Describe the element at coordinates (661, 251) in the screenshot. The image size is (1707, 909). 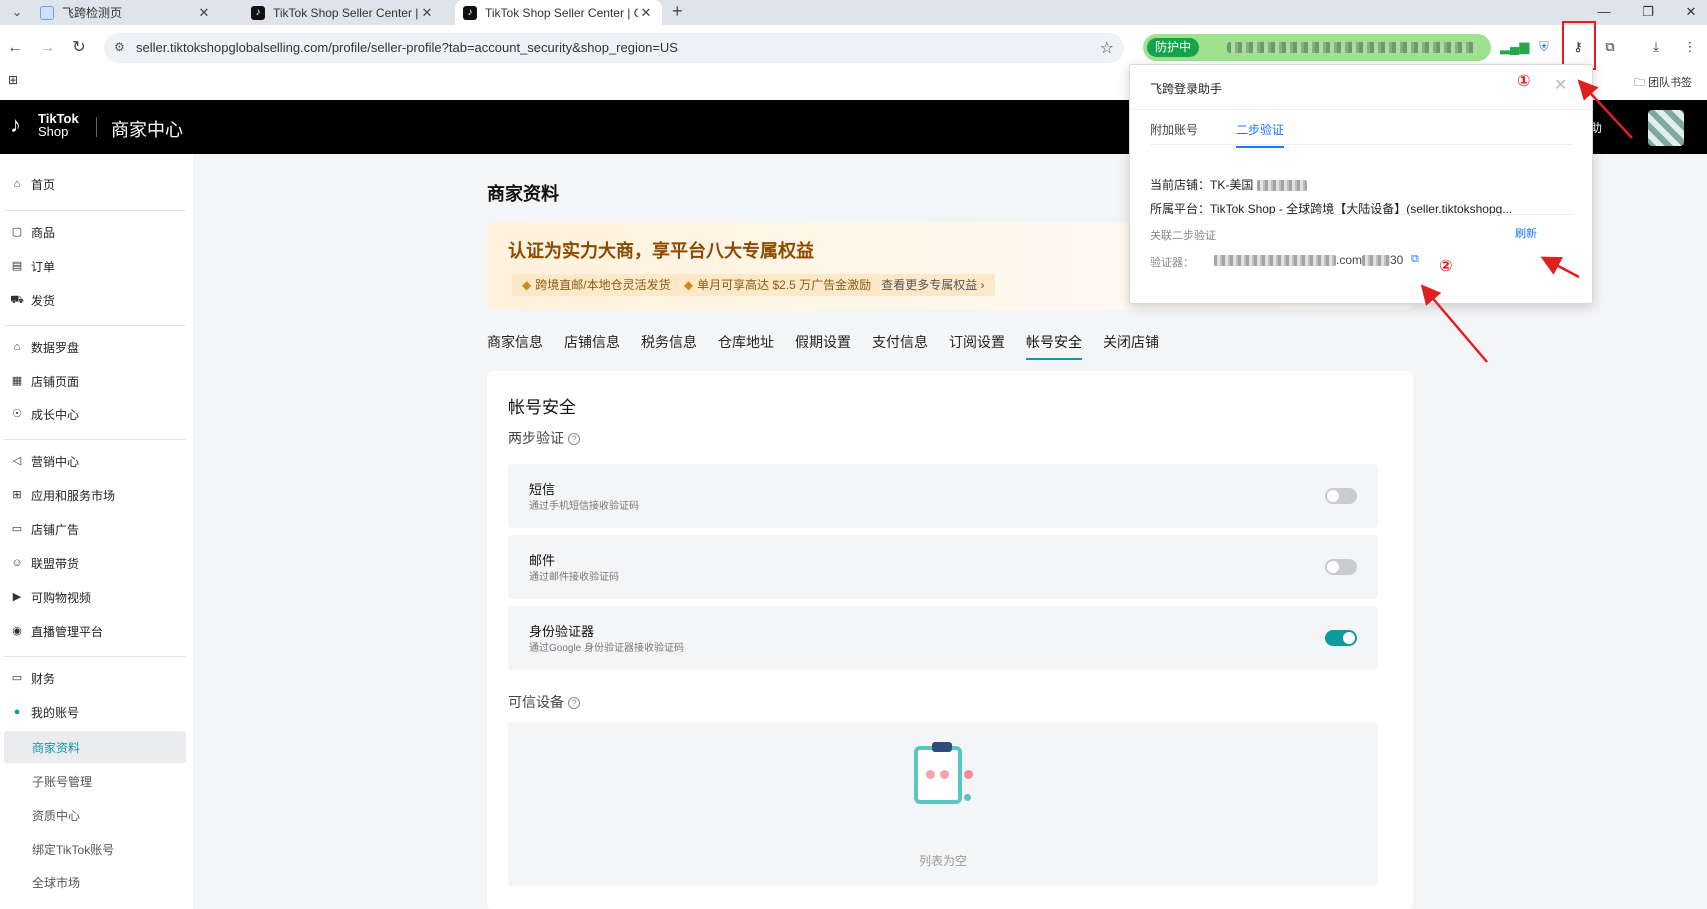
I see `promo-title: 认证为实力大商，享平台八大专属权益` at that location.